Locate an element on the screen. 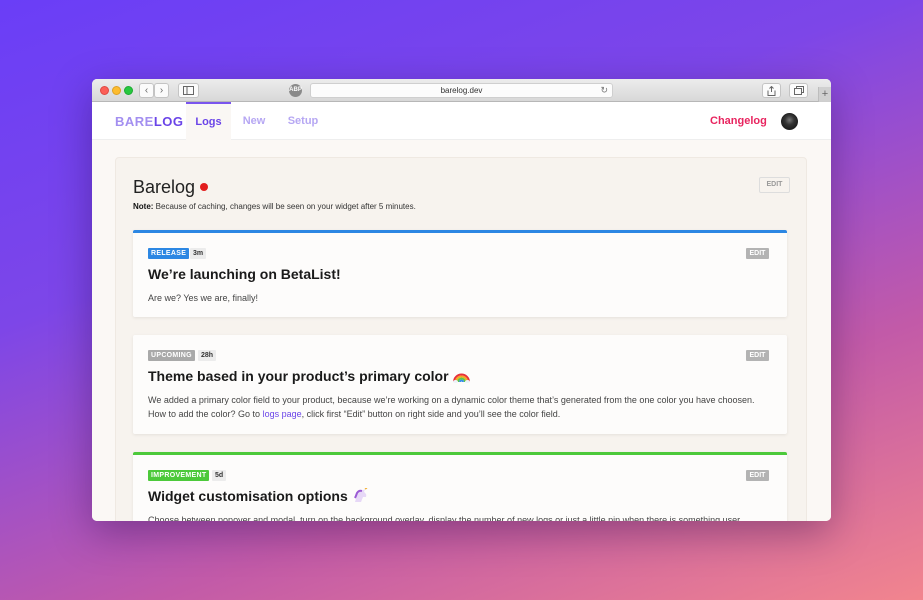 The height and width of the screenshot is (600, 923). page-title: Barelog is located at coordinates (171, 187).